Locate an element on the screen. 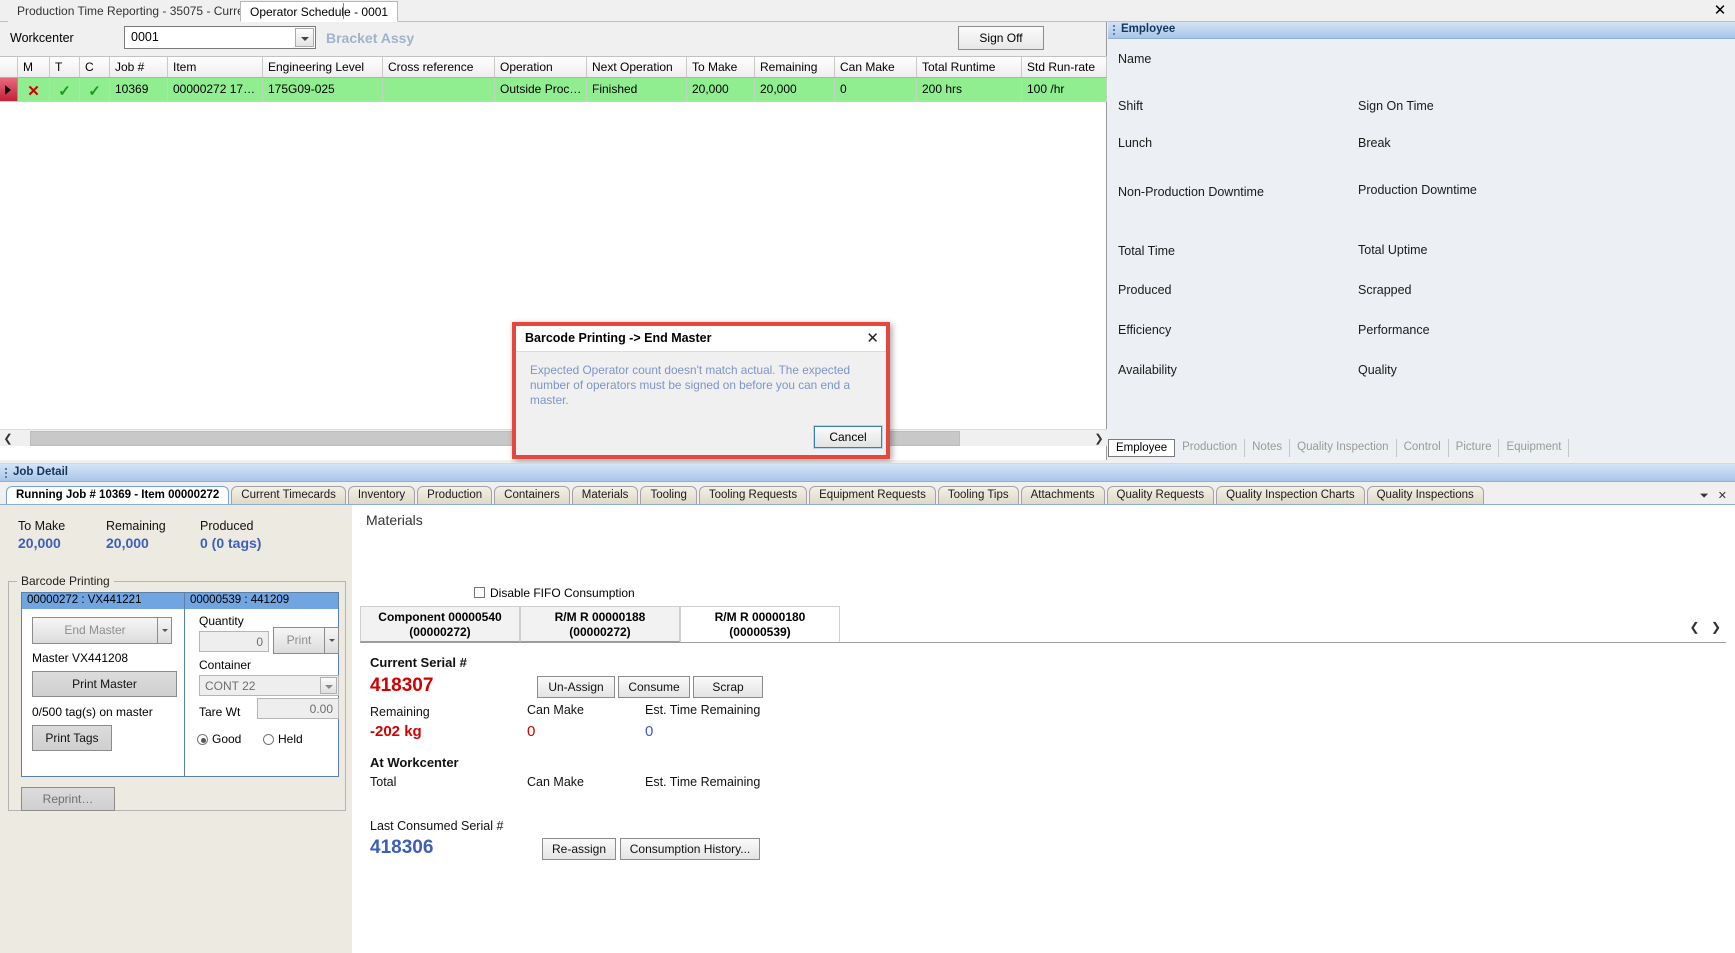 The height and width of the screenshot is (953, 1735). col-total-runtime: Total Runtime is located at coordinates (969, 67).